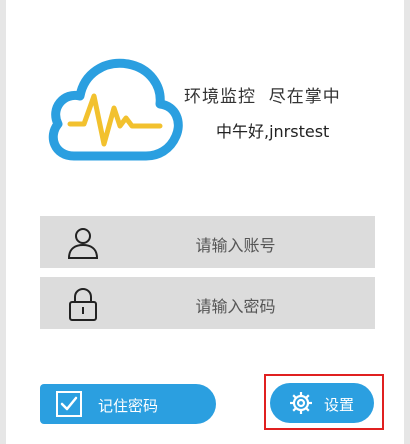  What do you see at coordinates (262, 97) in the screenshot?
I see `slogan: 环境监控 尽在掌中` at bounding box center [262, 97].